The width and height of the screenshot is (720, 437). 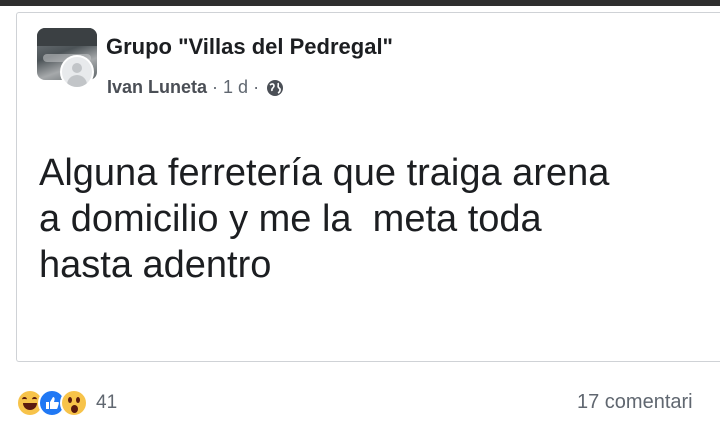 I want to click on post-text-line: Alguna ferretería que traiga arena, so click(x=324, y=173).